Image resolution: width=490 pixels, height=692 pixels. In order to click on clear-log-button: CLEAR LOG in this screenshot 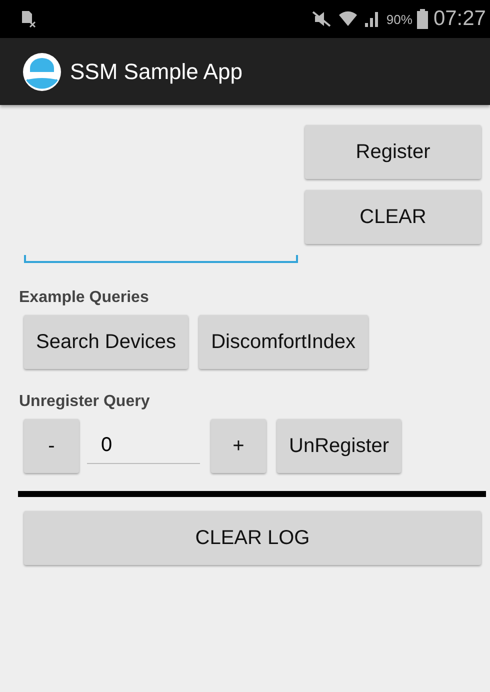, I will do `click(252, 538)`.